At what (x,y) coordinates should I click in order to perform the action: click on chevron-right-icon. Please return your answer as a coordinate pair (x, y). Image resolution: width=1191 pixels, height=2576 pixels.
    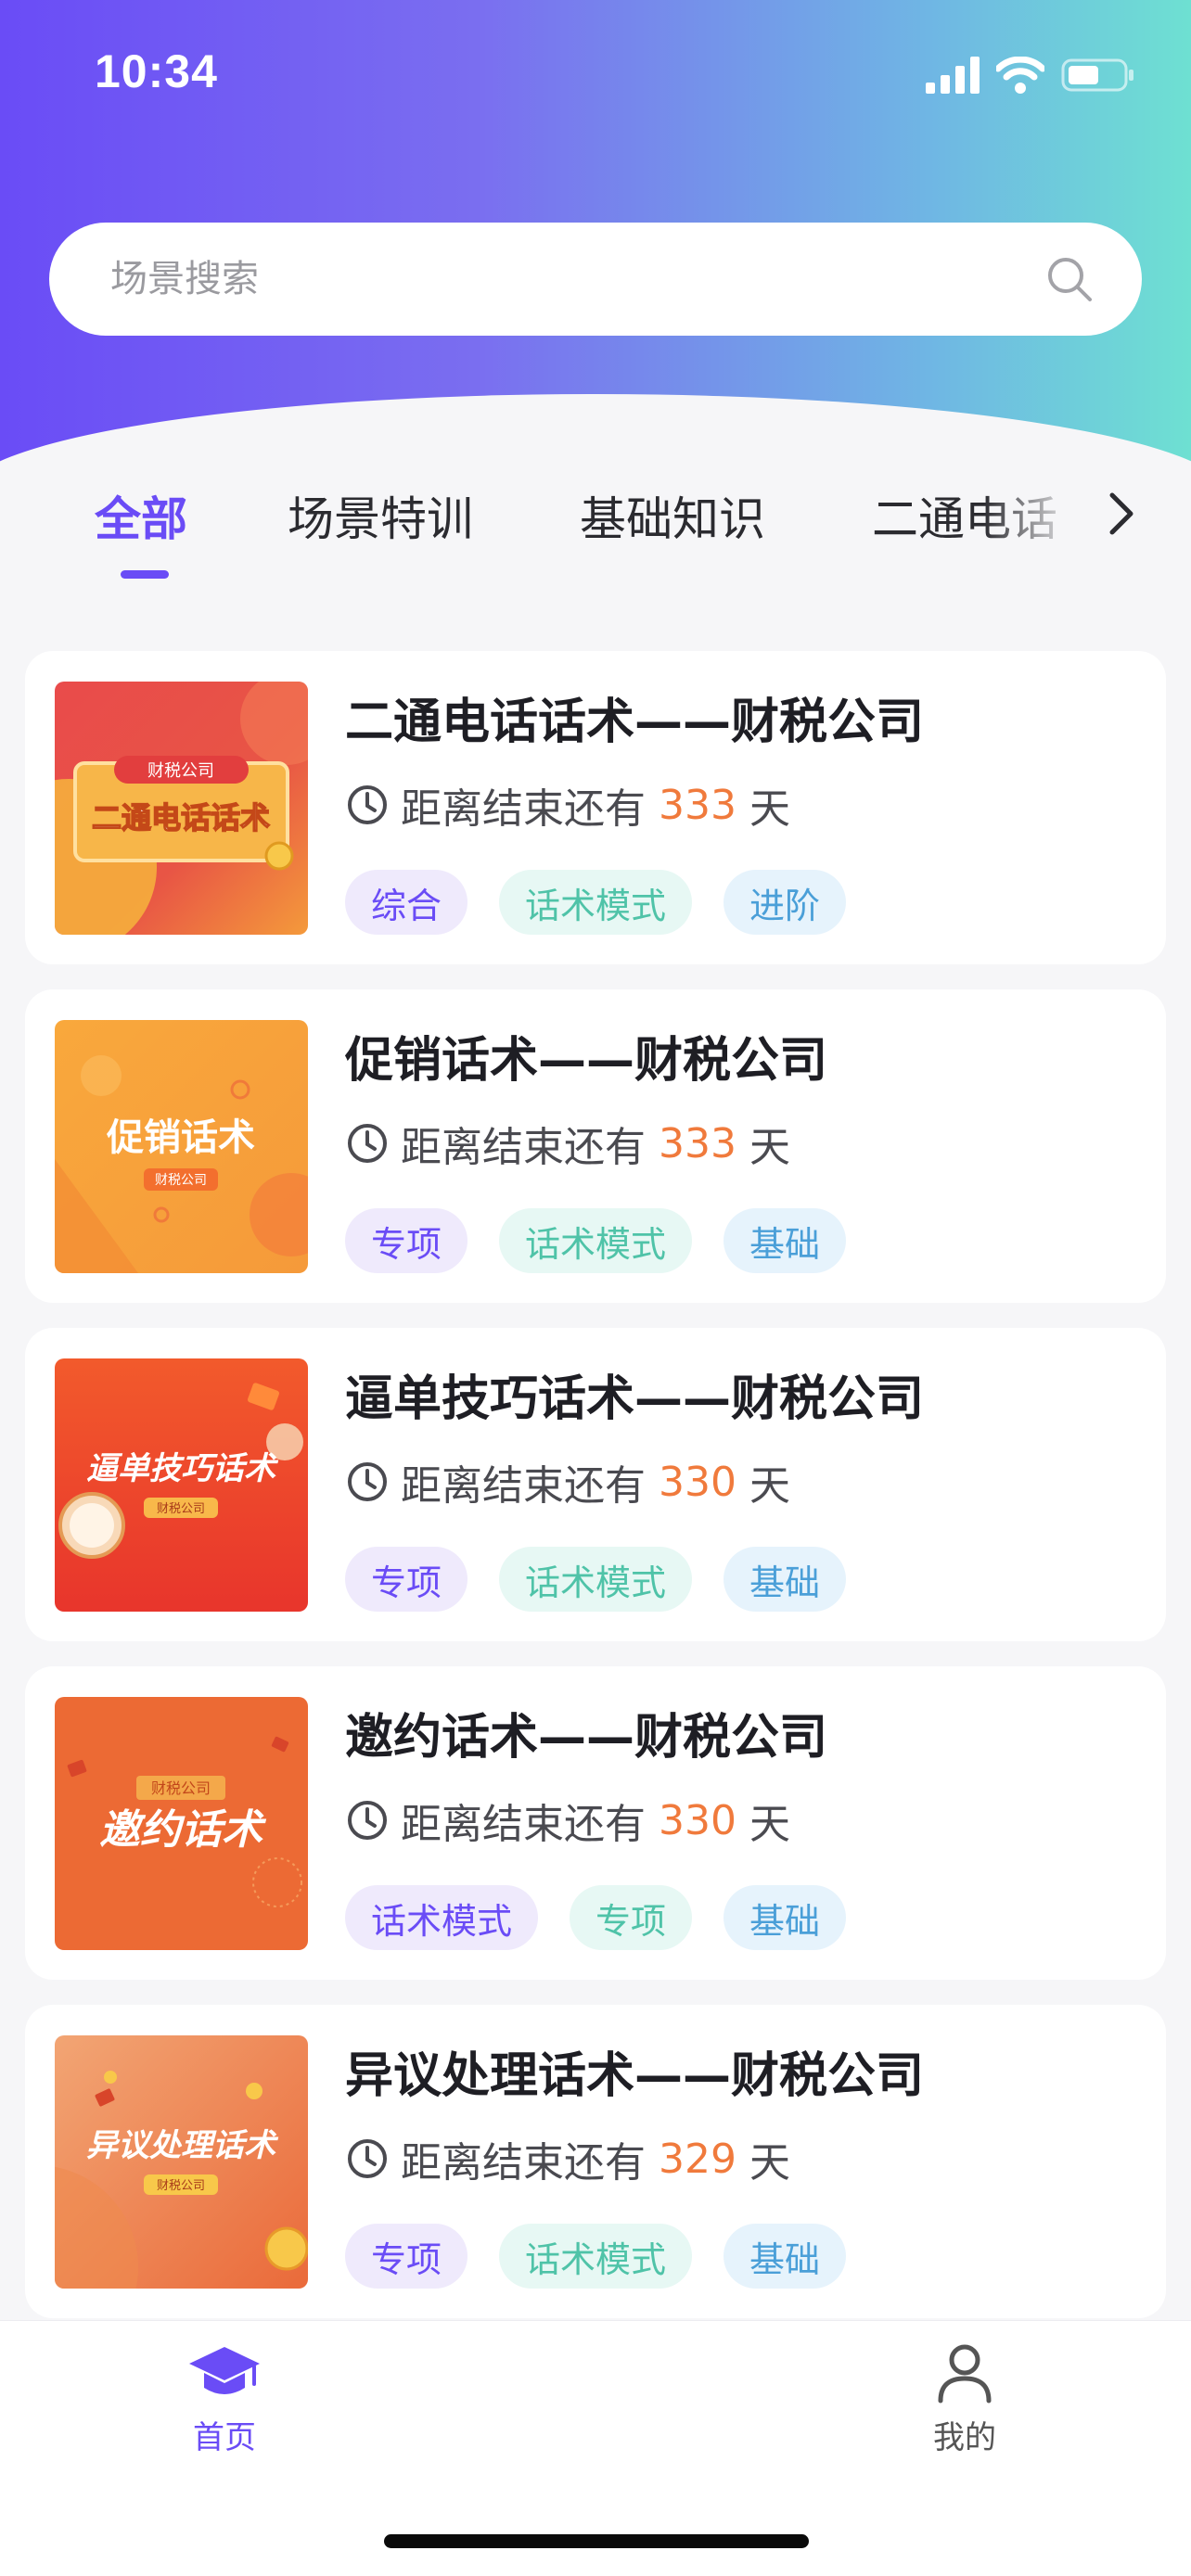
    Looking at the image, I should click on (1122, 514).